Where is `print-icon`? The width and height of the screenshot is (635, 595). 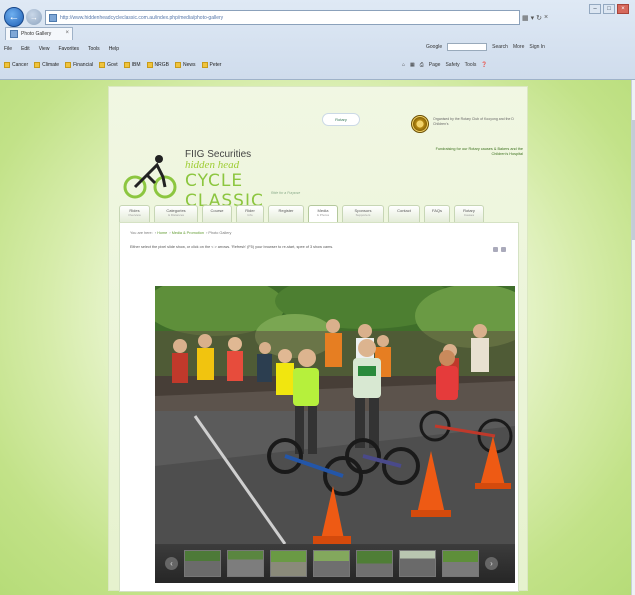
print-icon is located at coordinates (495, 249).